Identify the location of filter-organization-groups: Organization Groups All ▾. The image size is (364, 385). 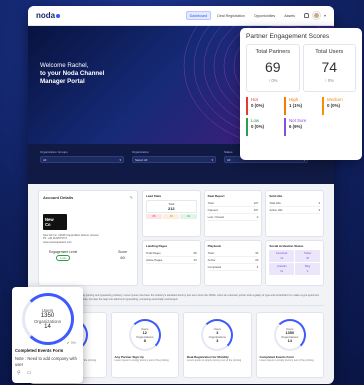
(82, 167).